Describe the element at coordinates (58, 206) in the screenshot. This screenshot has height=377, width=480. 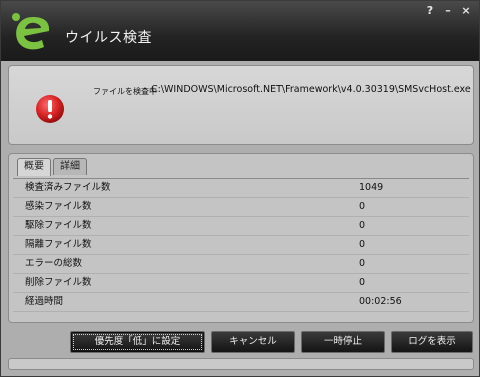
I see `stat-label: 感染ファイル数` at that location.